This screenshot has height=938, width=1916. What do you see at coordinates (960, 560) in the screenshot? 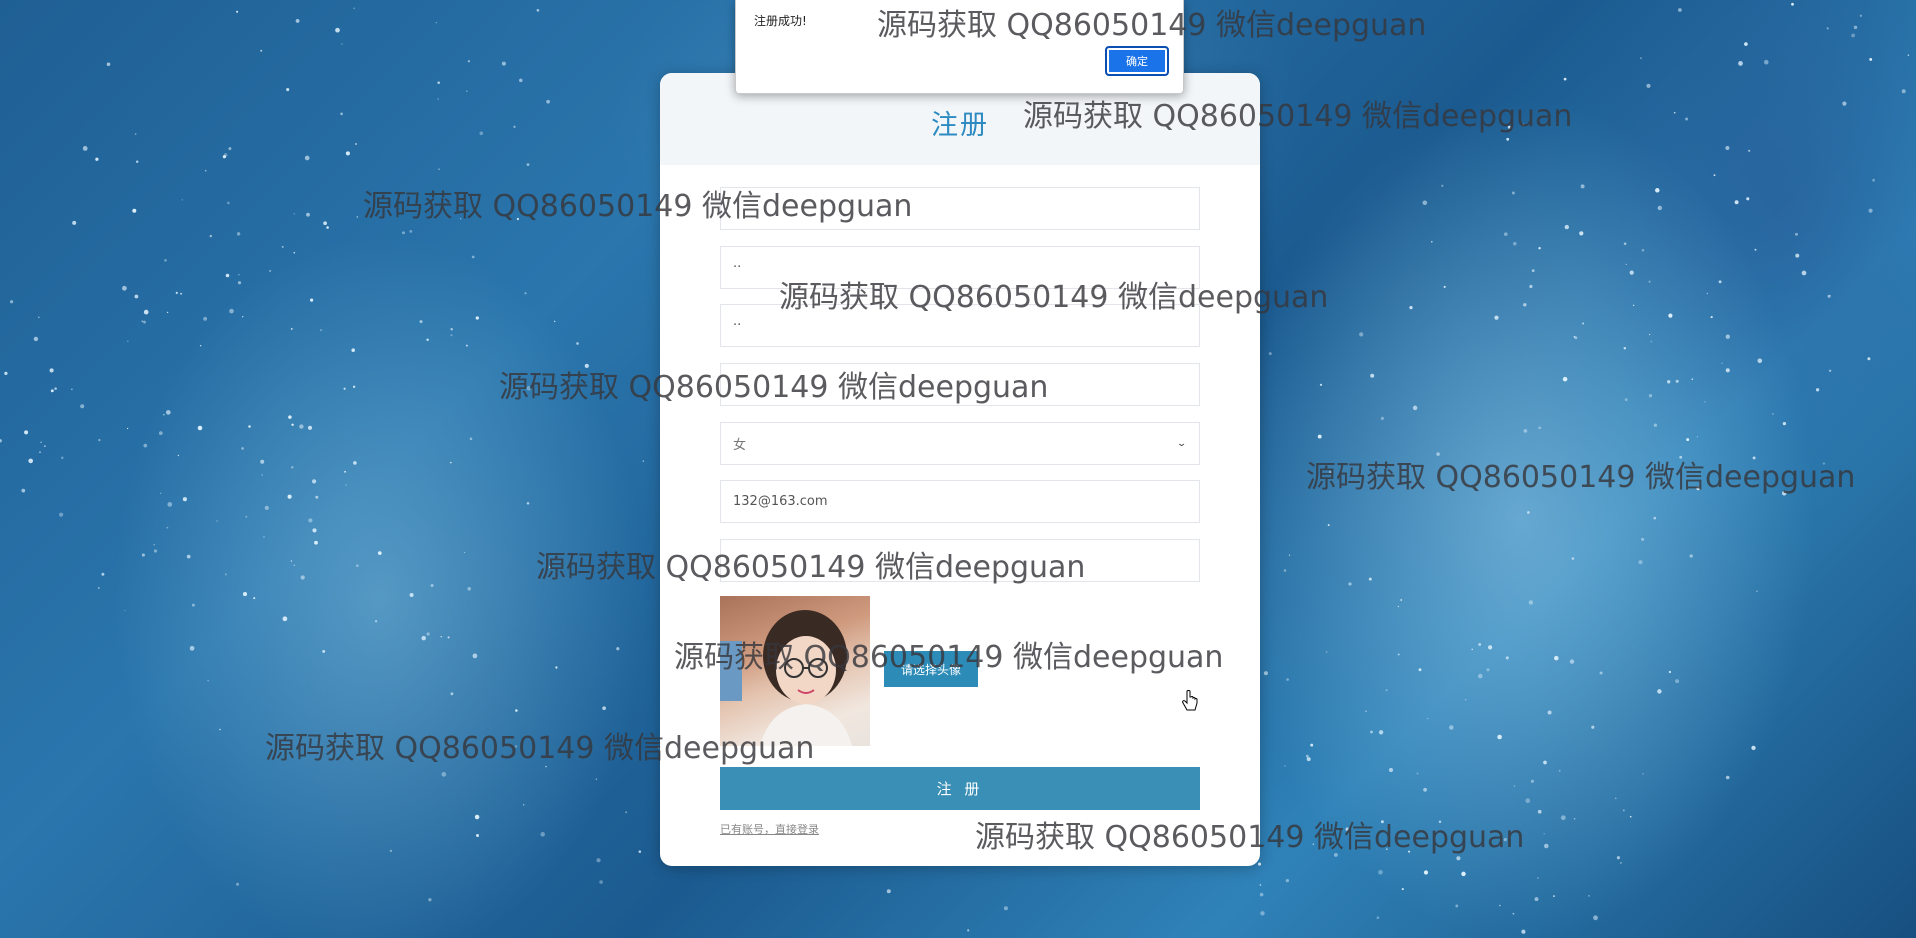
I see `phone-input` at bounding box center [960, 560].